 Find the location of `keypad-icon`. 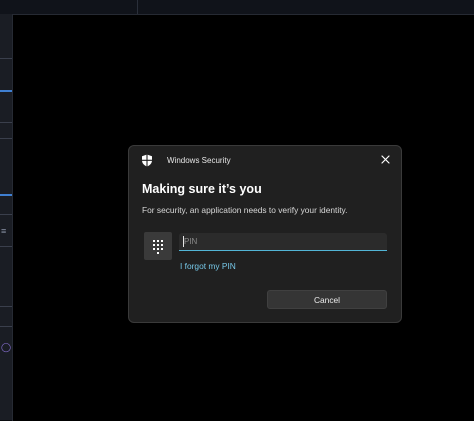

keypad-icon is located at coordinates (158, 247).